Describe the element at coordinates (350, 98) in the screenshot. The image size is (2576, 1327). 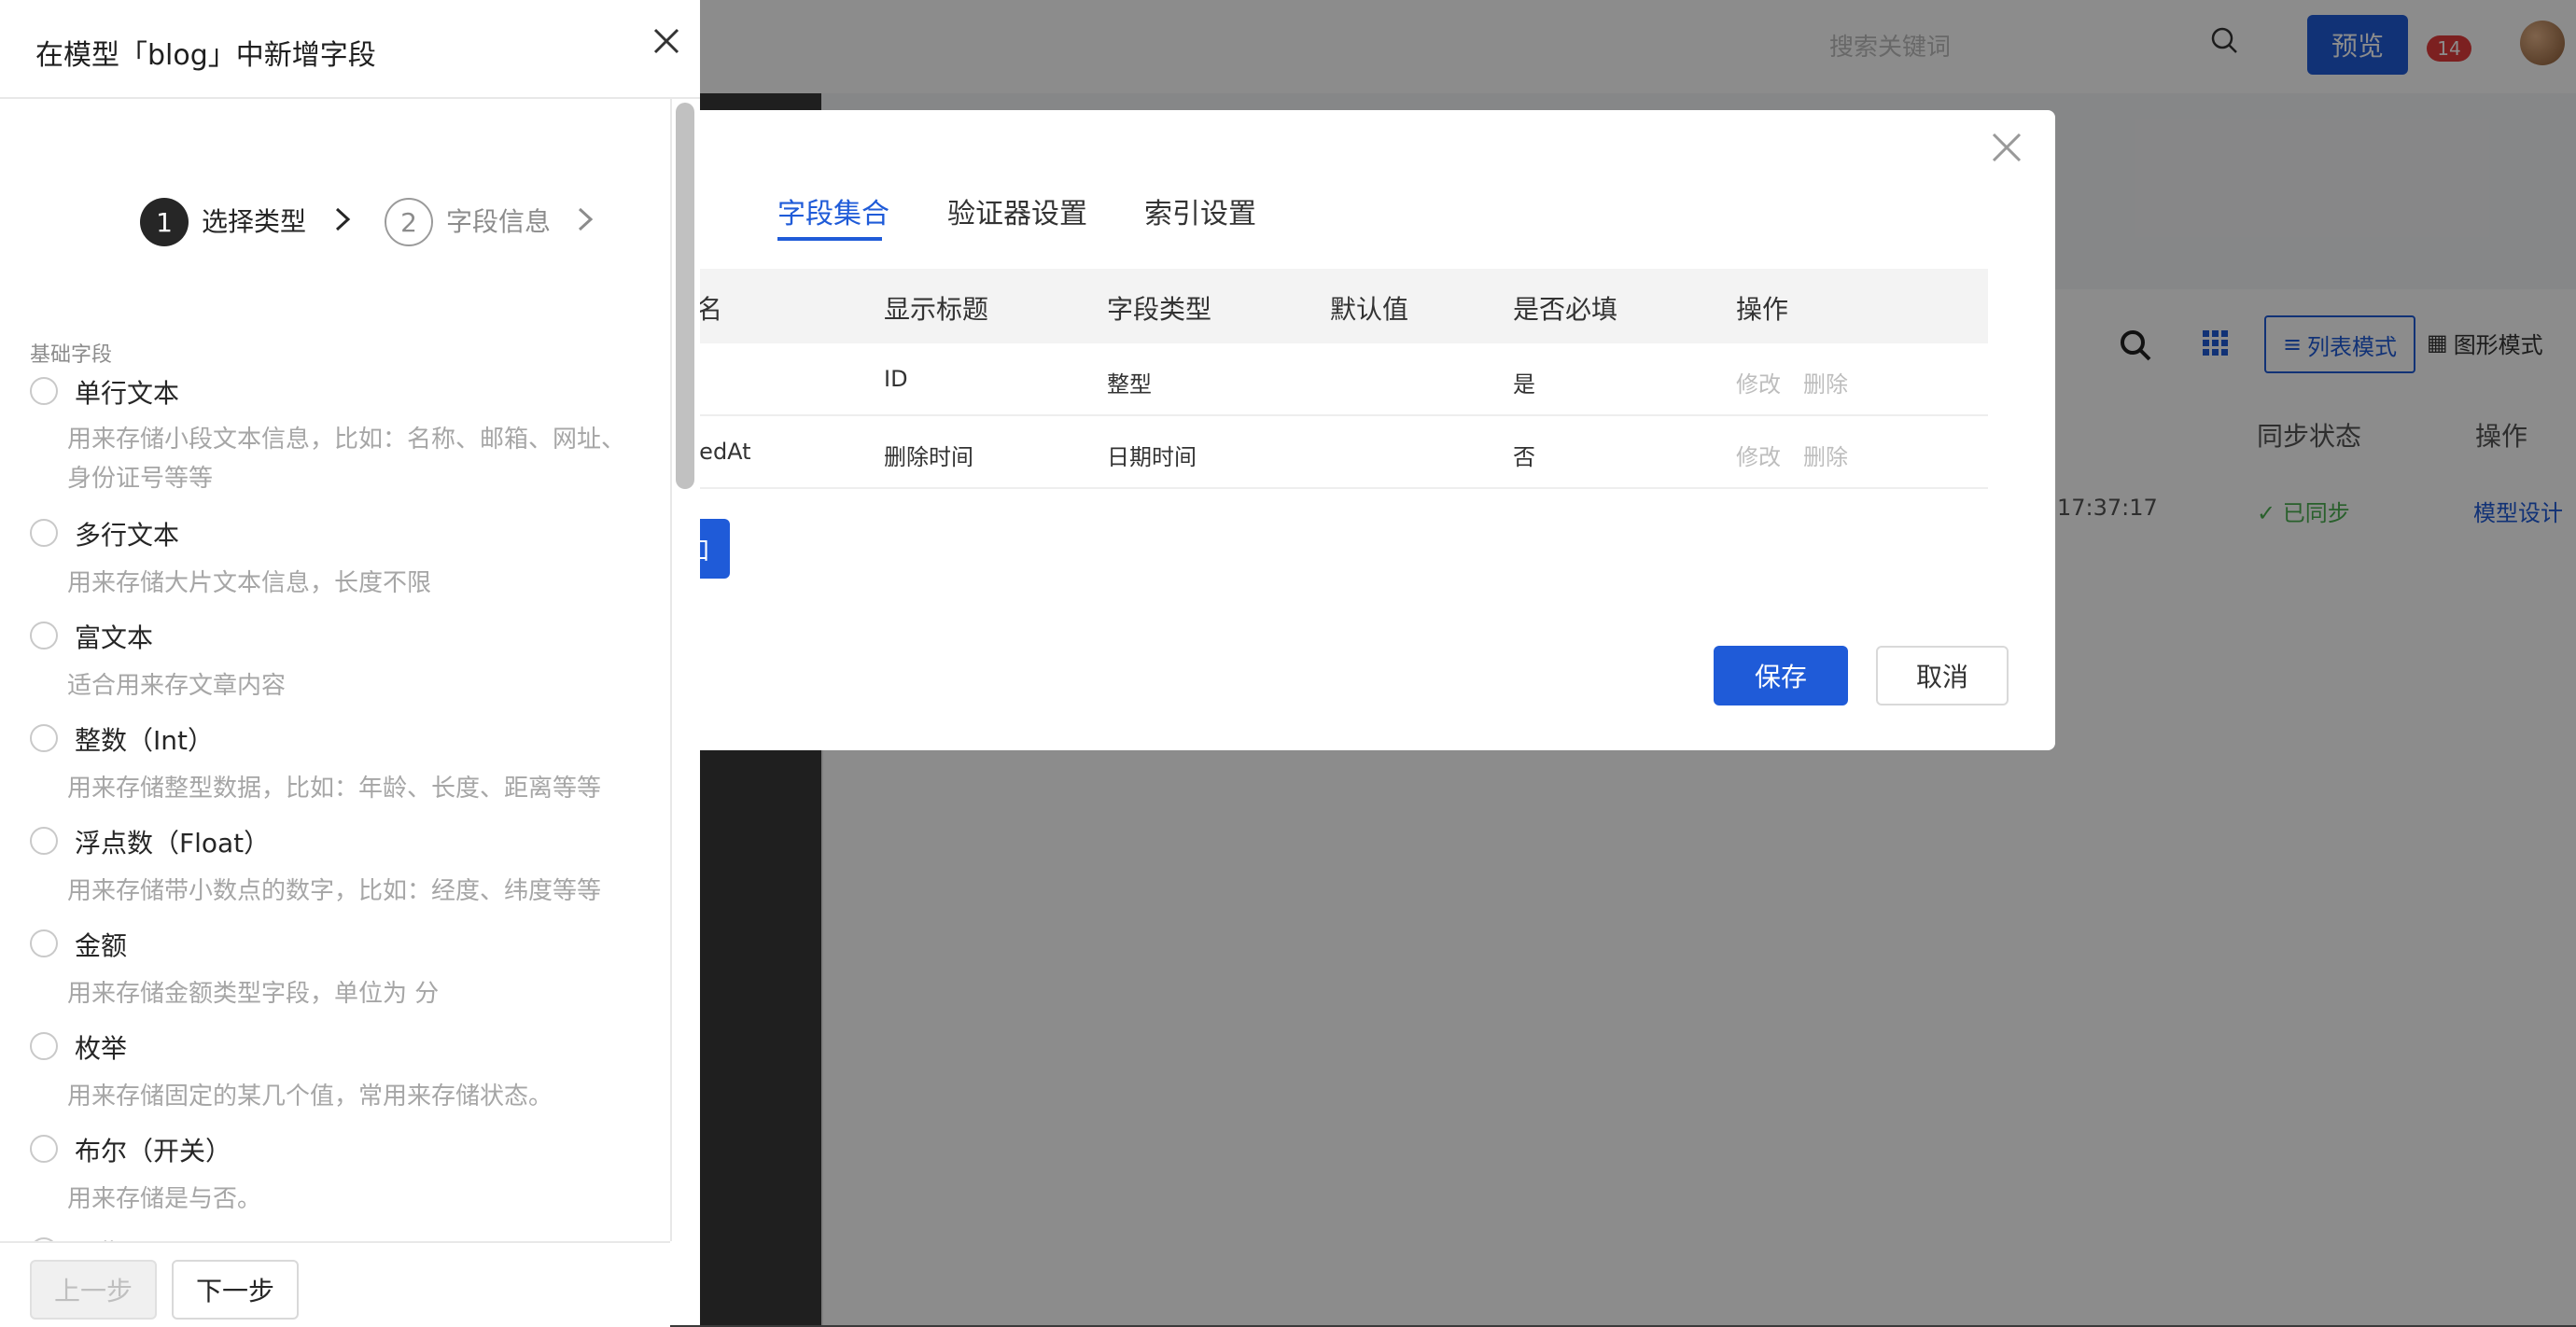
I see `drawer-divider` at that location.